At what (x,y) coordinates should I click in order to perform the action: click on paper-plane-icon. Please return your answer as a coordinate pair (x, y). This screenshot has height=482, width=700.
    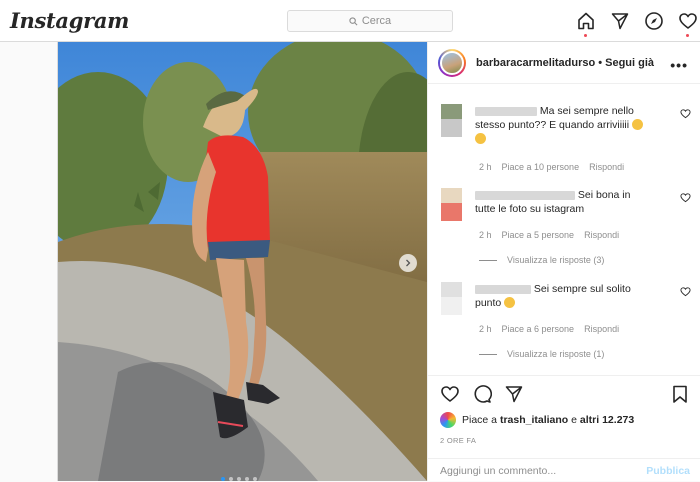
    Looking at the image, I should click on (620, 21).